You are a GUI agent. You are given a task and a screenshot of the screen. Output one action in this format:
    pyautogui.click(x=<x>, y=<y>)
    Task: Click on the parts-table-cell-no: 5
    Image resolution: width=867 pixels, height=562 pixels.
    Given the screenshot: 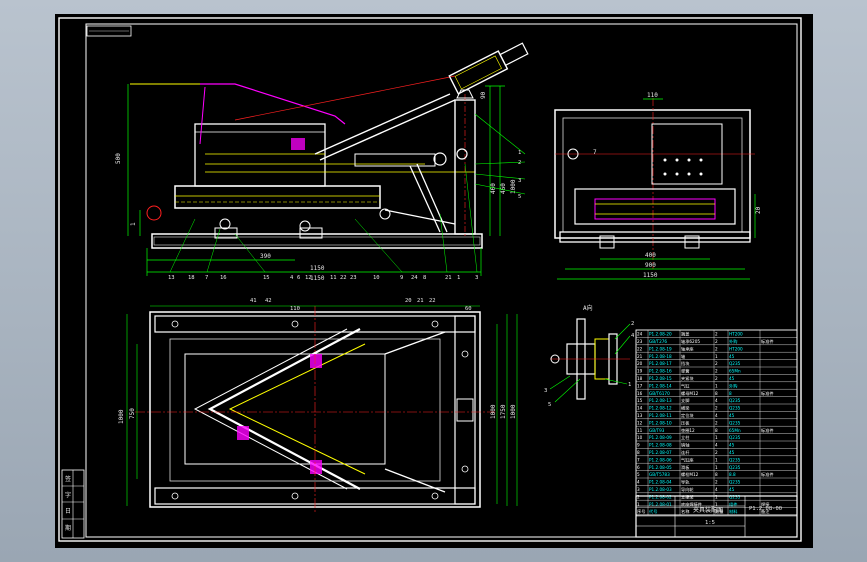 What is the action you would take?
    pyautogui.click(x=638, y=474)
    